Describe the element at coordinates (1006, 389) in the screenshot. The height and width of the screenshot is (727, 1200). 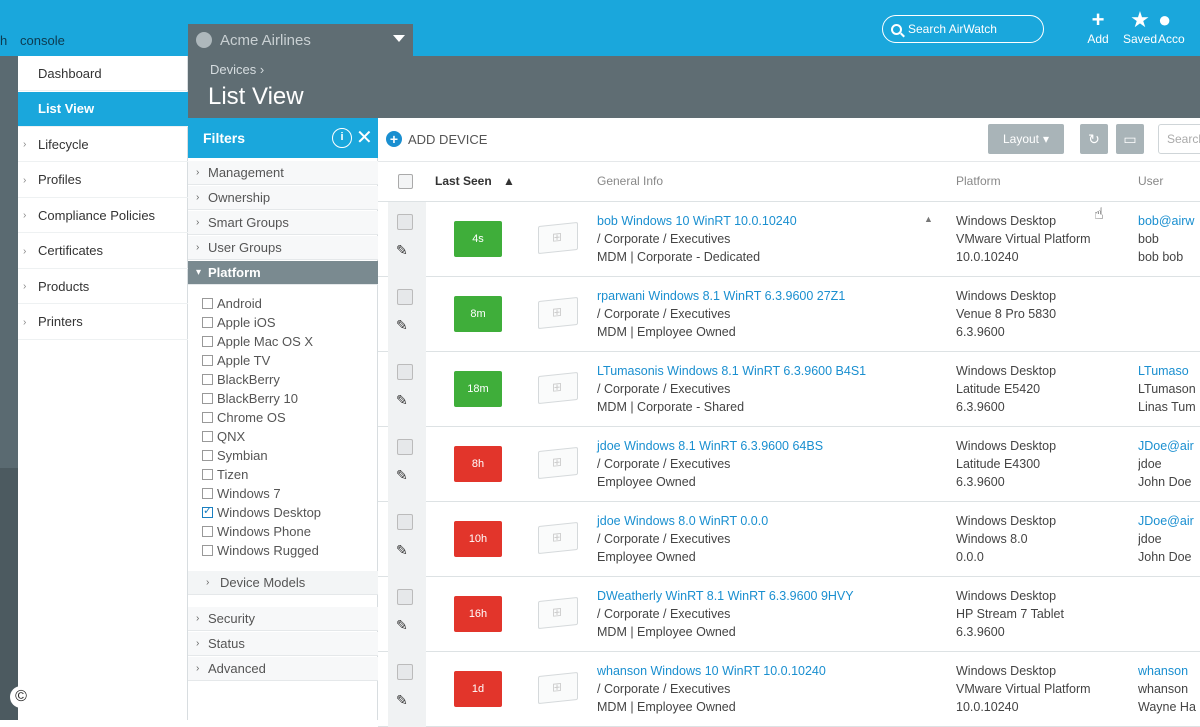
I see `platform-info: Windows Desktop Latitude E5420 6.3.9600` at that location.